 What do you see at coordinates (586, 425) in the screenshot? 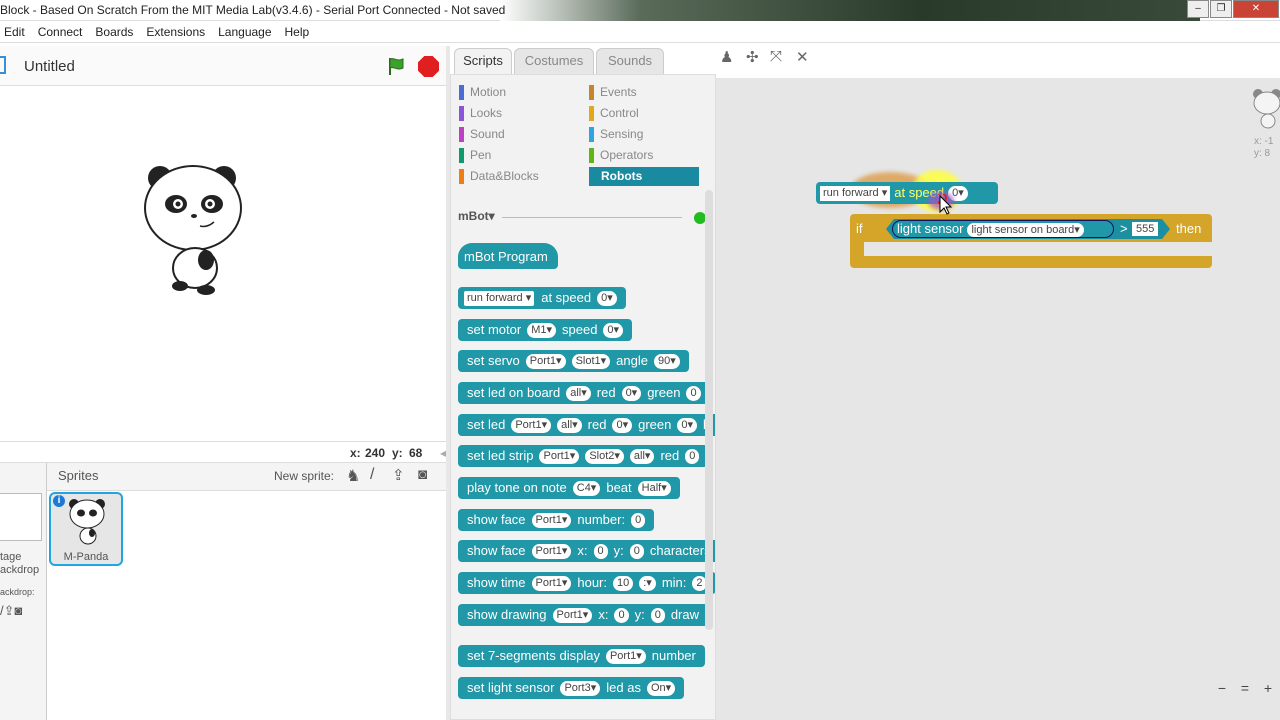
I see `palette-block: set ledPort1▾all▾red0▾green0▾b` at bounding box center [586, 425].